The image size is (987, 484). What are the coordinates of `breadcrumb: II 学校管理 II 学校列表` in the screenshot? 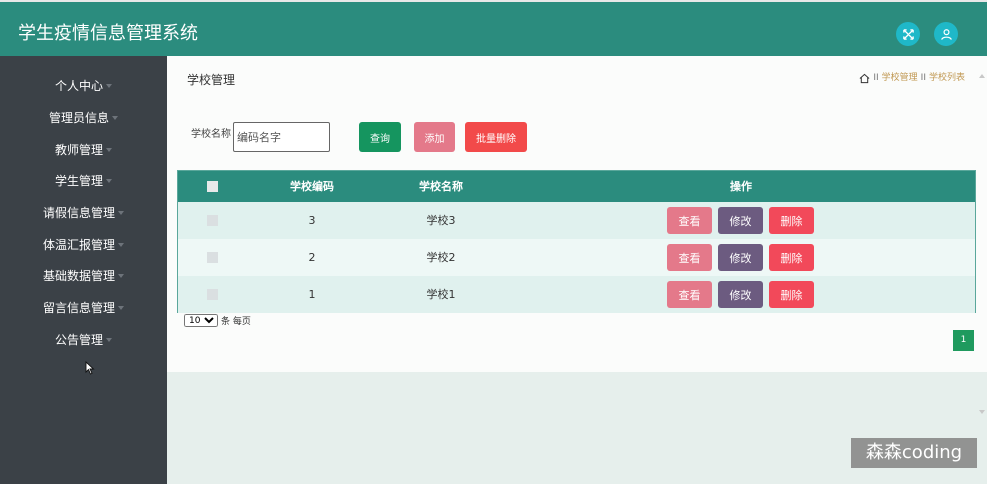 It's located at (912, 78).